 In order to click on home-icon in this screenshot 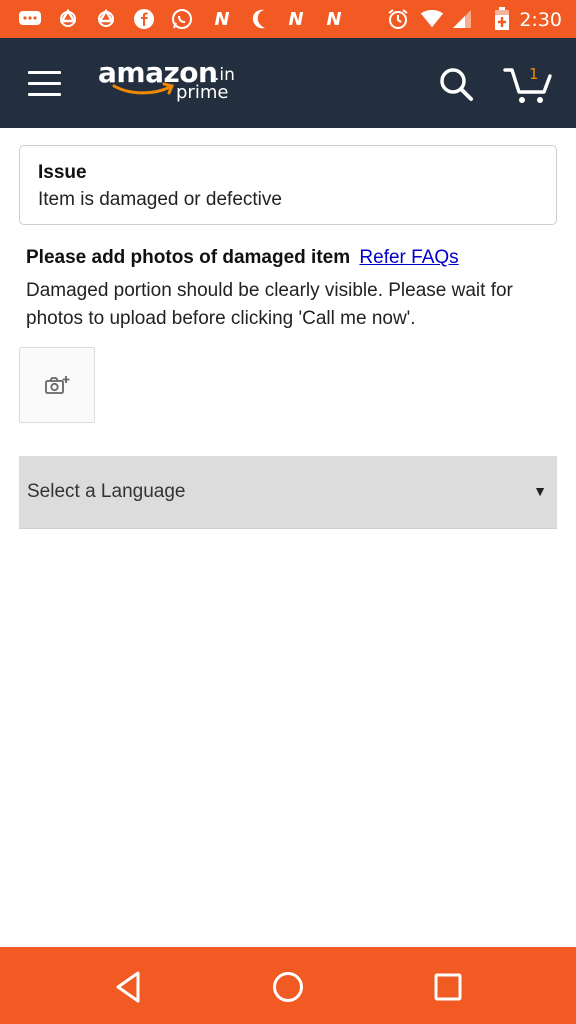, I will do `click(288, 987)`.